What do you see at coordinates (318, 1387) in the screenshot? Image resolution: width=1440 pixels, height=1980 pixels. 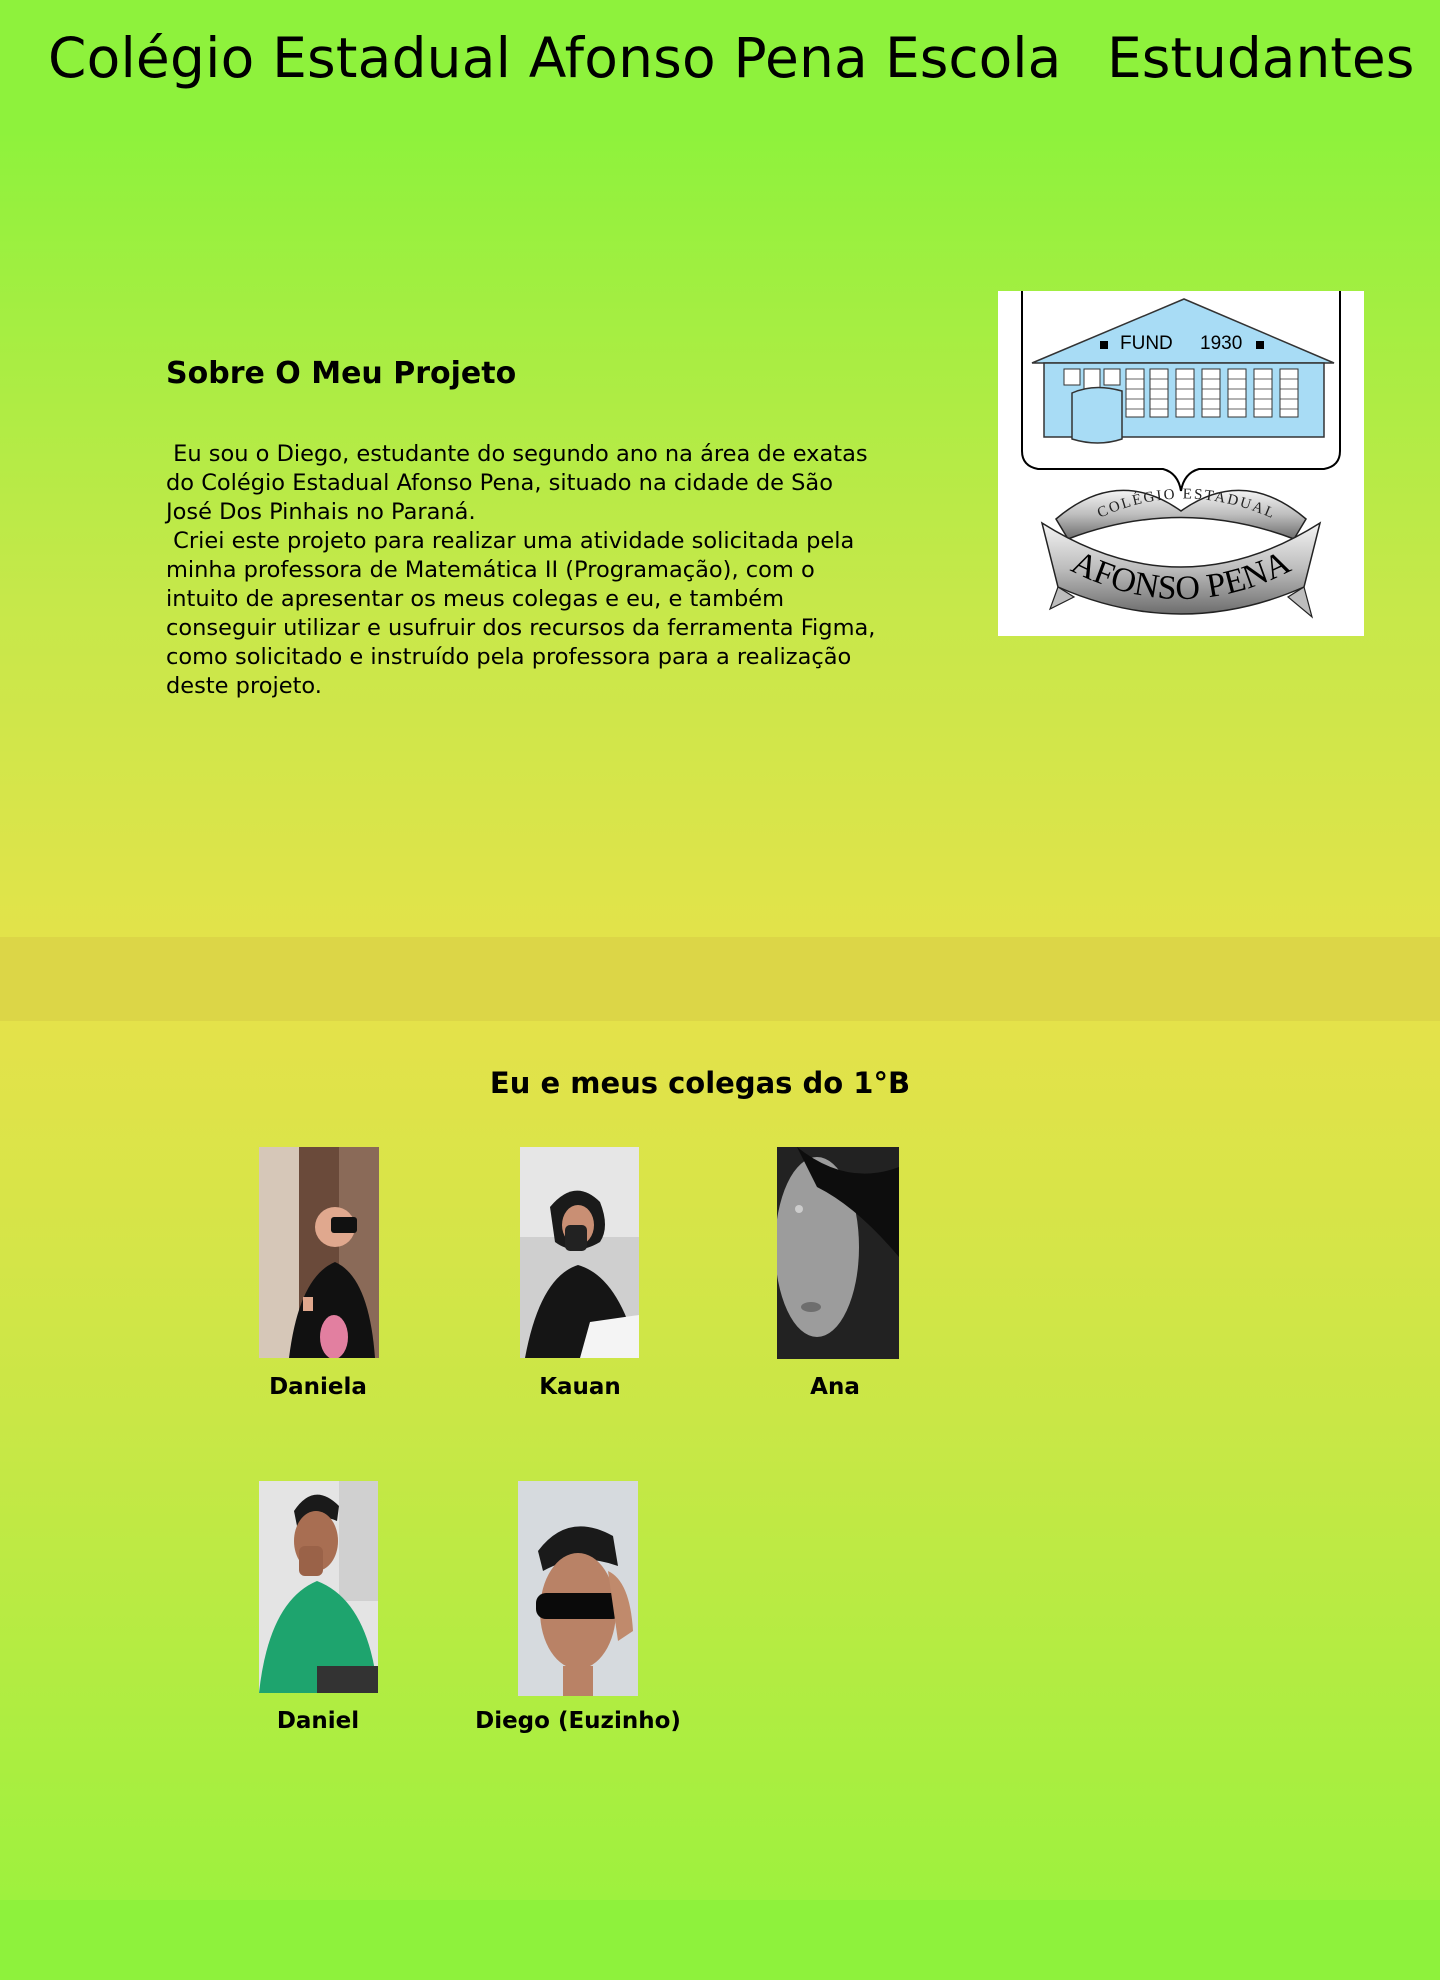 I see `caption-daniela: Daniela` at bounding box center [318, 1387].